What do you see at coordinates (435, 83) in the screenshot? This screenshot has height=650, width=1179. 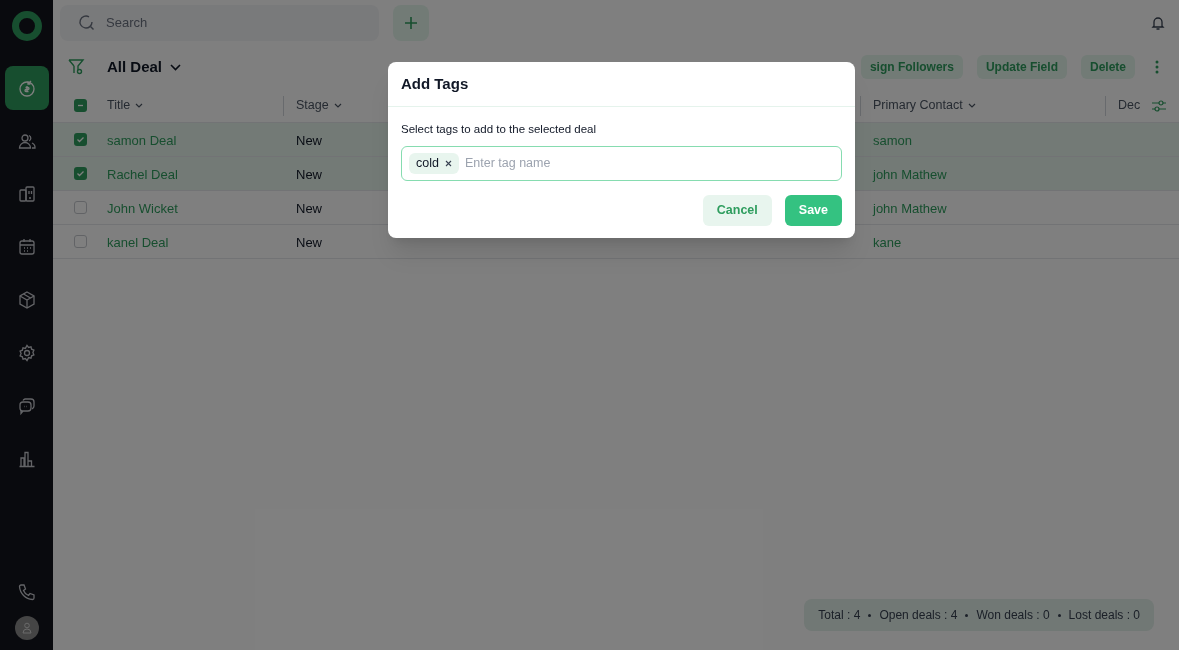 I see `dialog-title: Add Tags` at bounding box center [435, 83].